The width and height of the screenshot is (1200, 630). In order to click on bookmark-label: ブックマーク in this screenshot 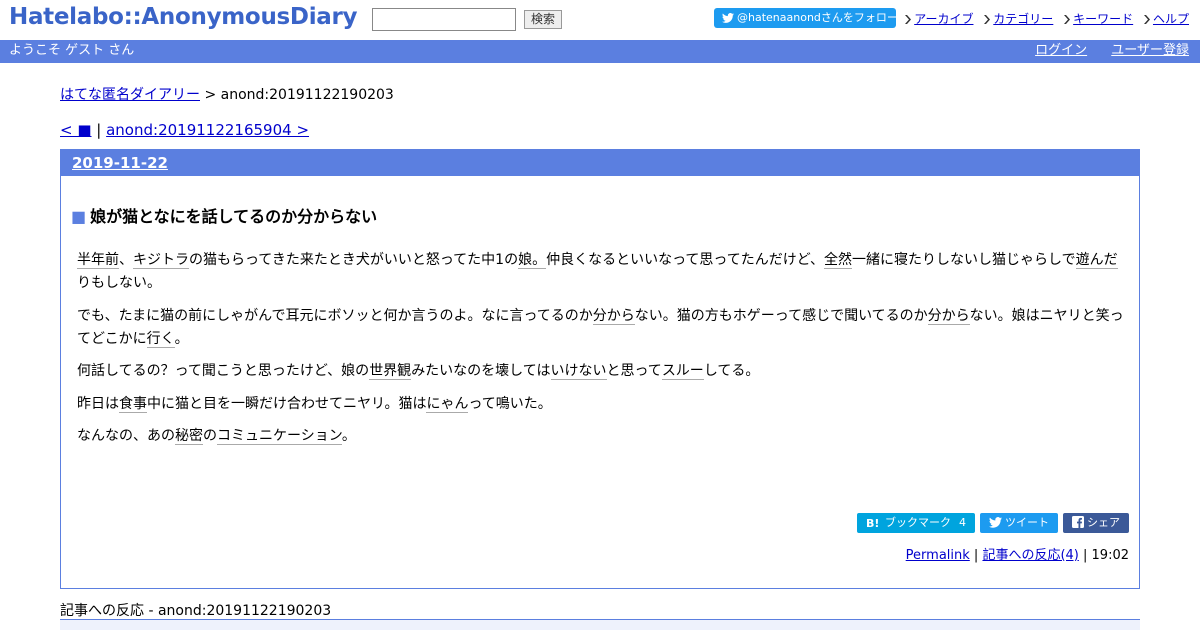, I will do `click(918, 522)`.